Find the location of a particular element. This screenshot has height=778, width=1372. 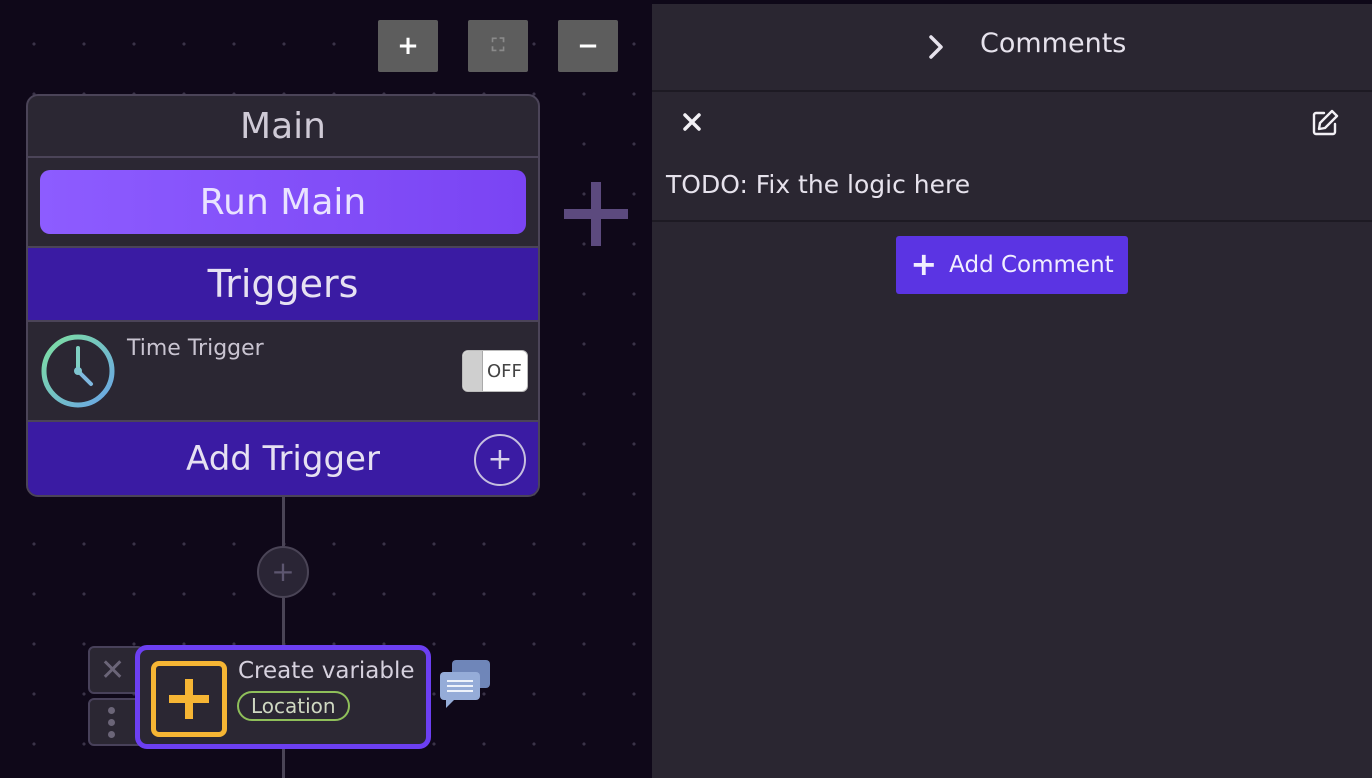

plus-icon: + is located at coordinates (924, 264).